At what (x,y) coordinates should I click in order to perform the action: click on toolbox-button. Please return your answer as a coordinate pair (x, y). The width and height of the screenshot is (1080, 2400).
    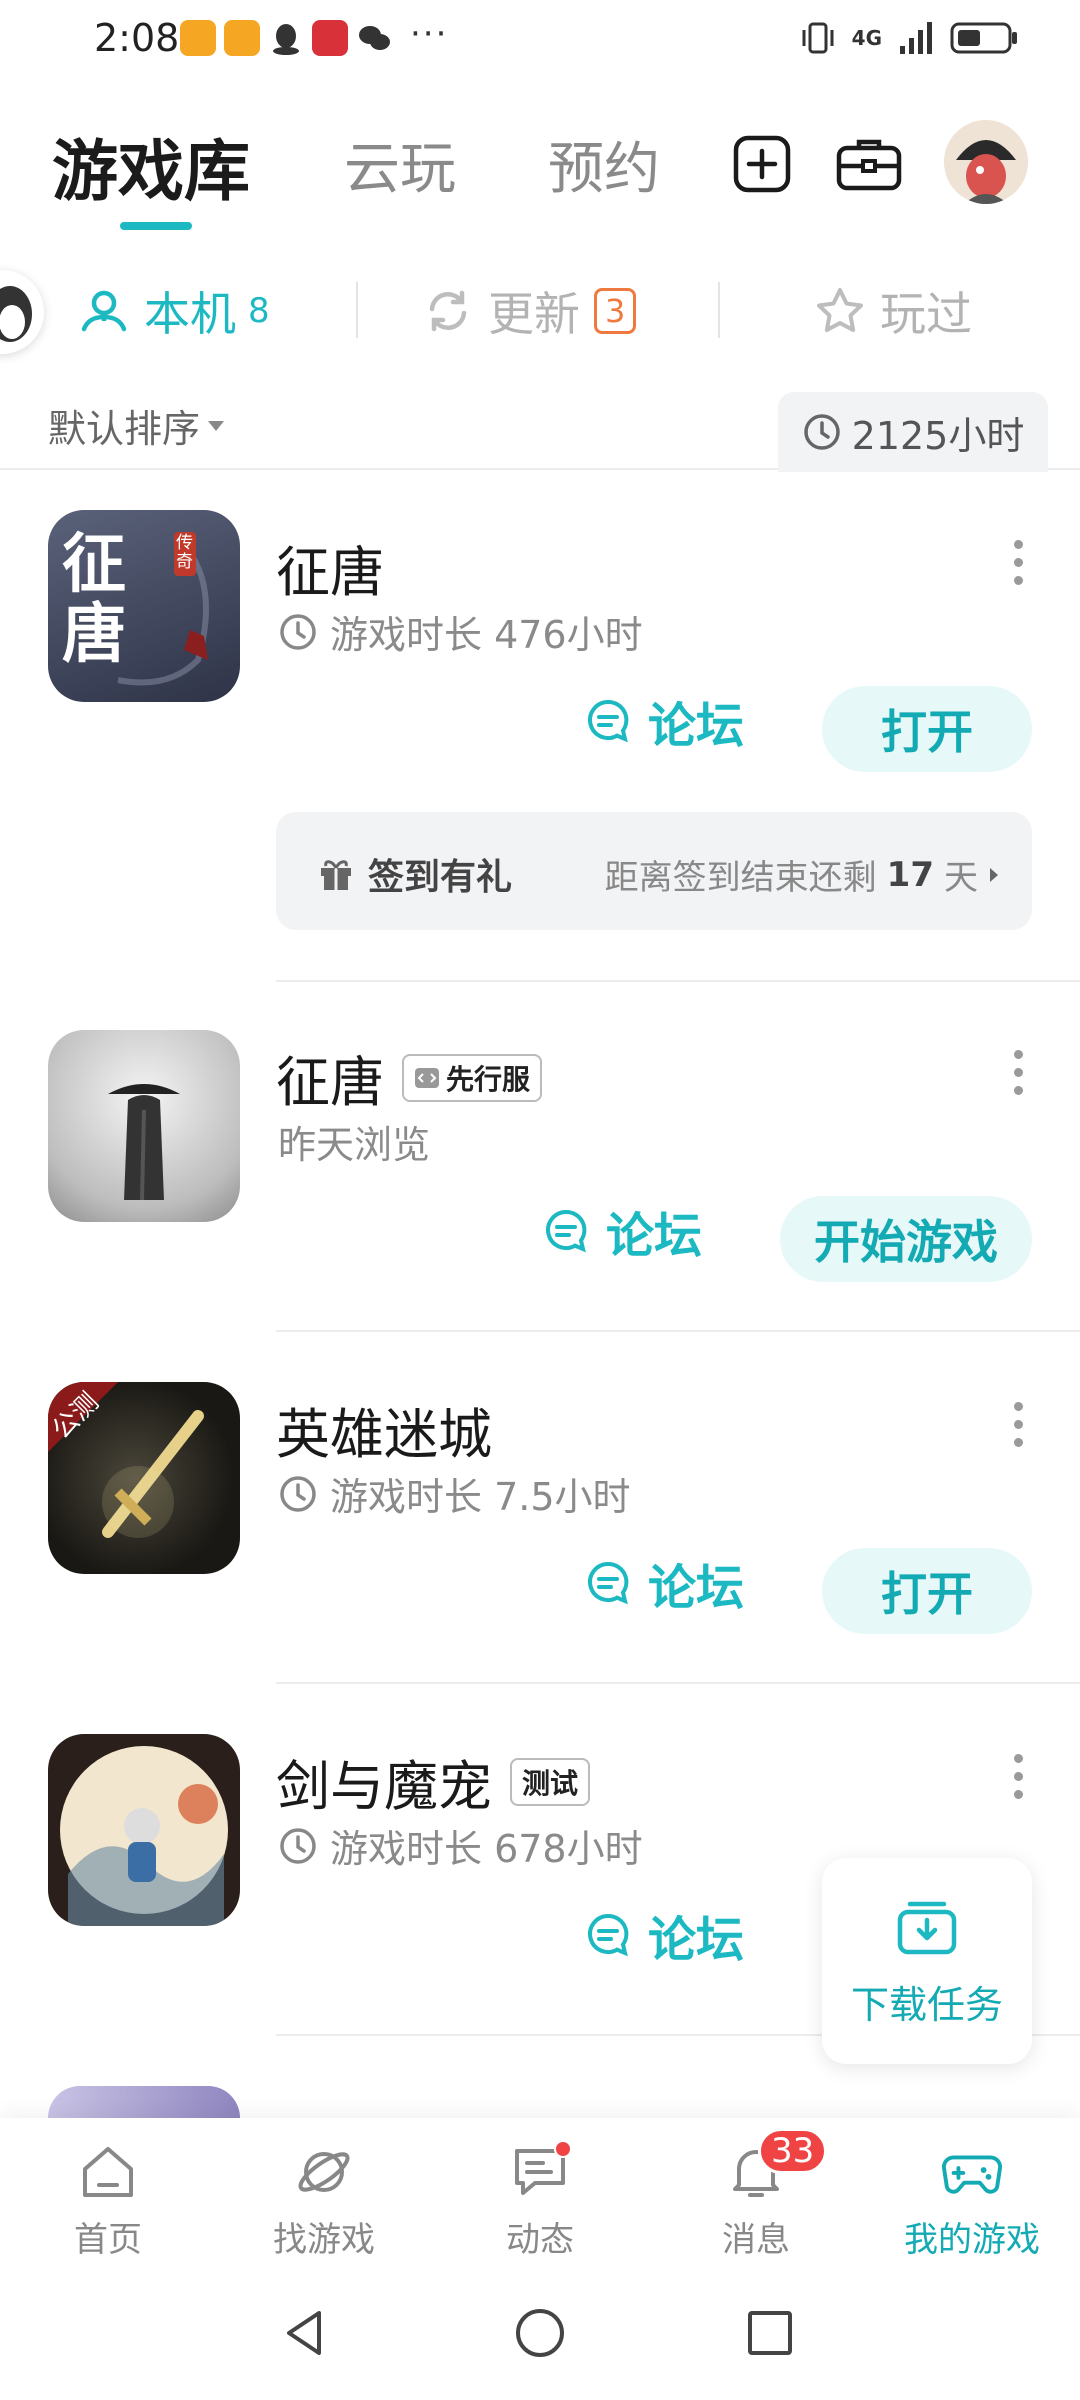
    Looking at the image, I should click on (869, 164).